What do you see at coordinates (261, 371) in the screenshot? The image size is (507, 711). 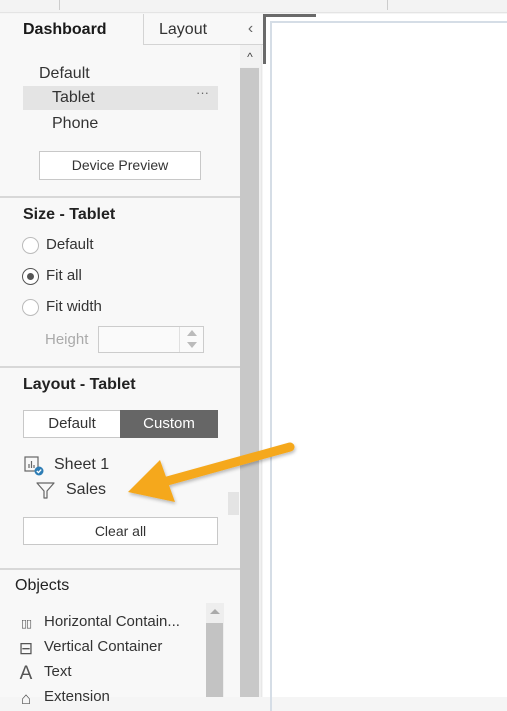 I see `scrollbar-edge` at bounding box center [261, 371].